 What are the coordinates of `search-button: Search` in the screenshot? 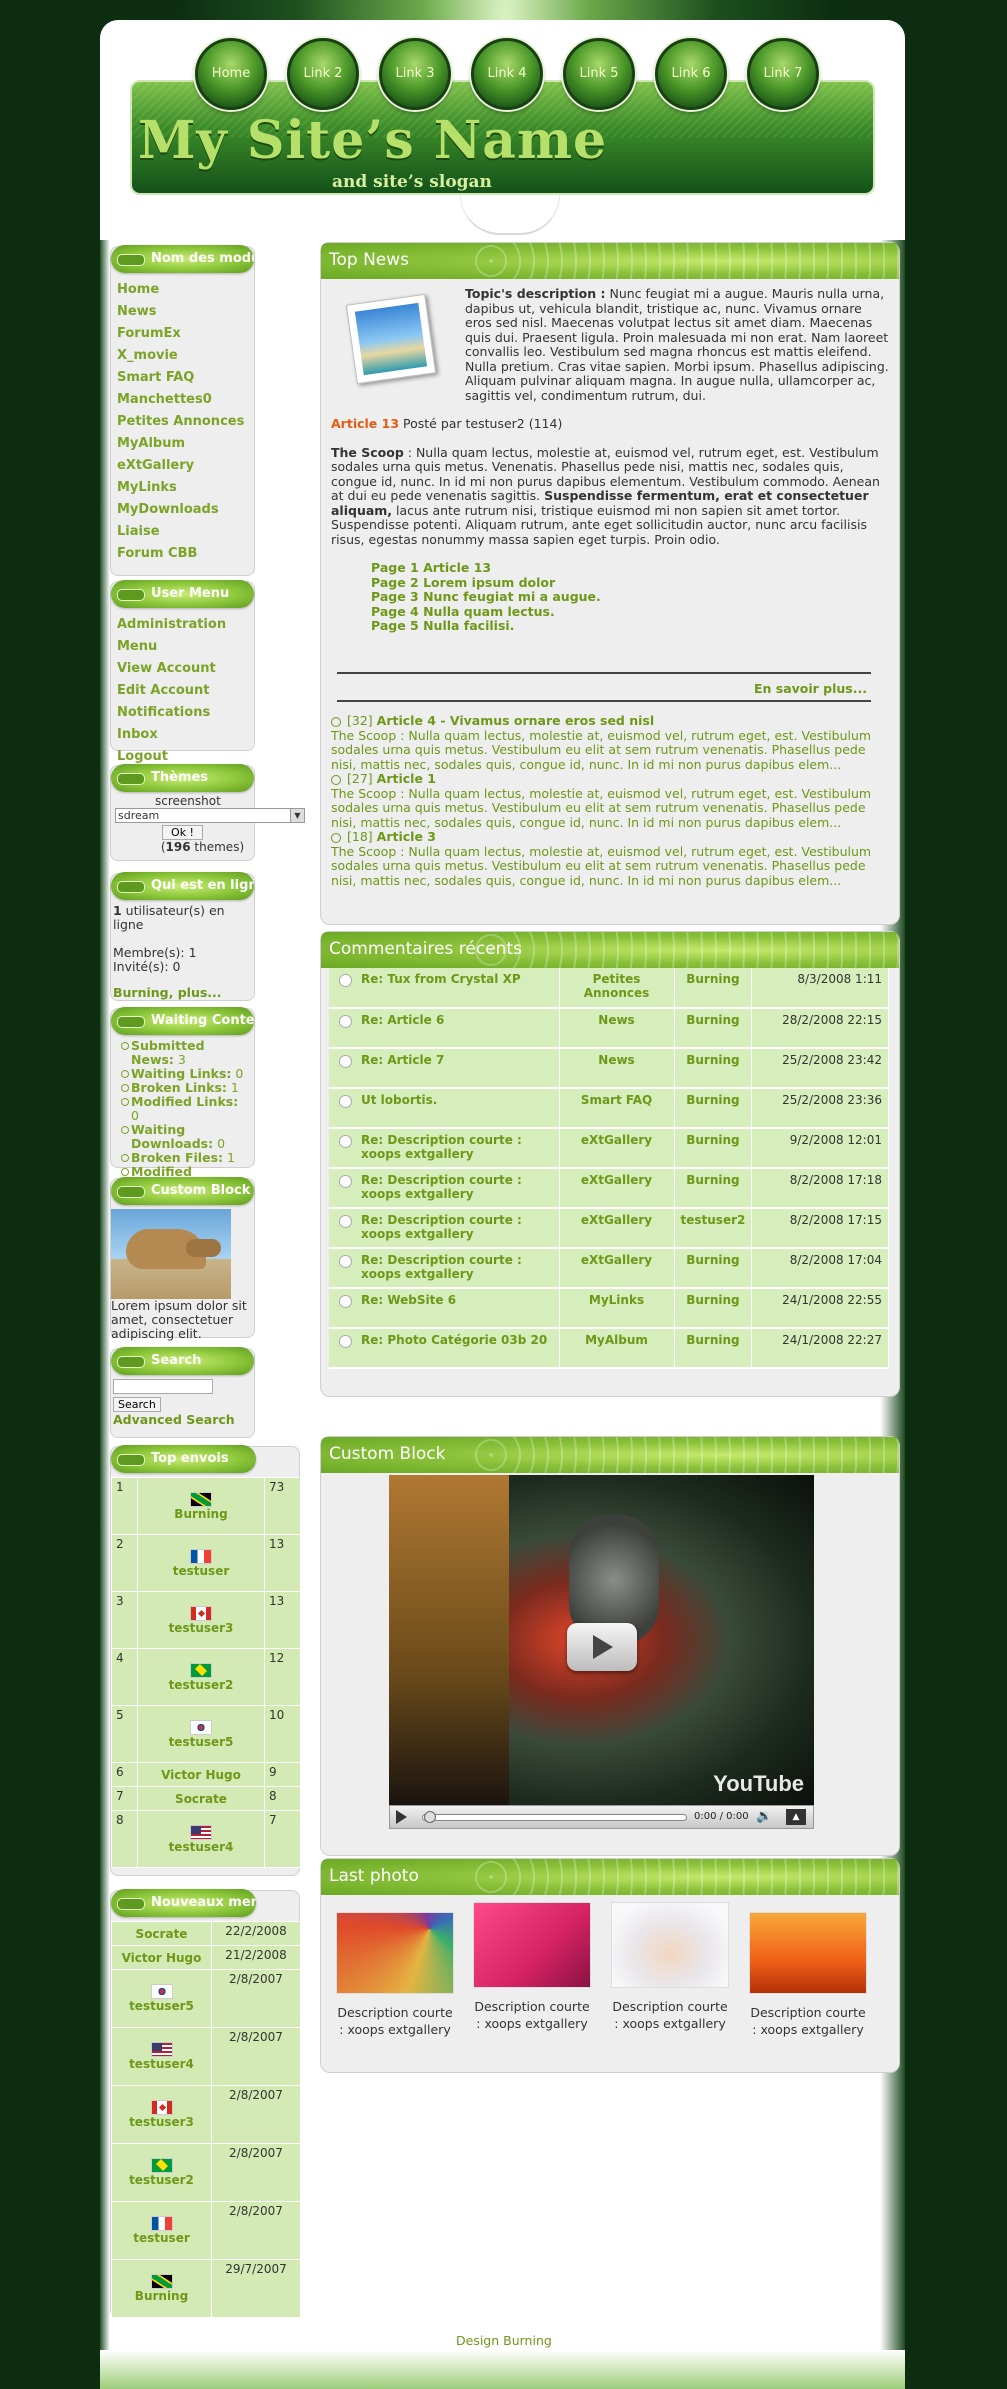 It's located at (137, 1404).